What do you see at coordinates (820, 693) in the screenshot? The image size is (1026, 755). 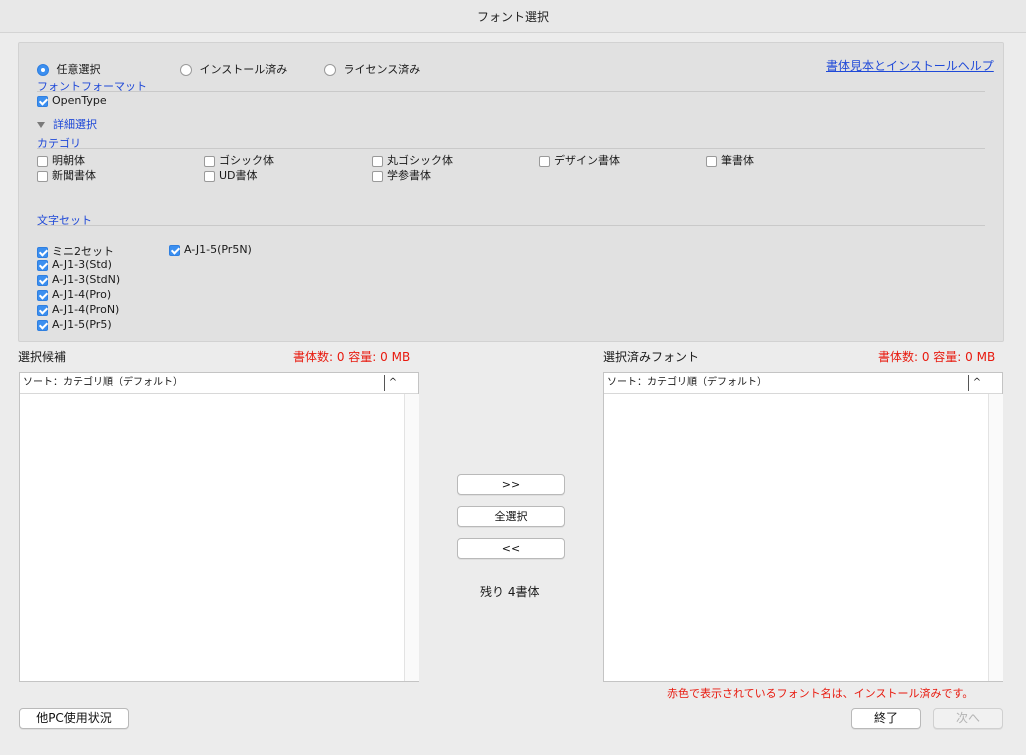 I see `installed-note: 赤色で表示されているフォント名は、インストール済みです。` at bounding box center [820, 693].